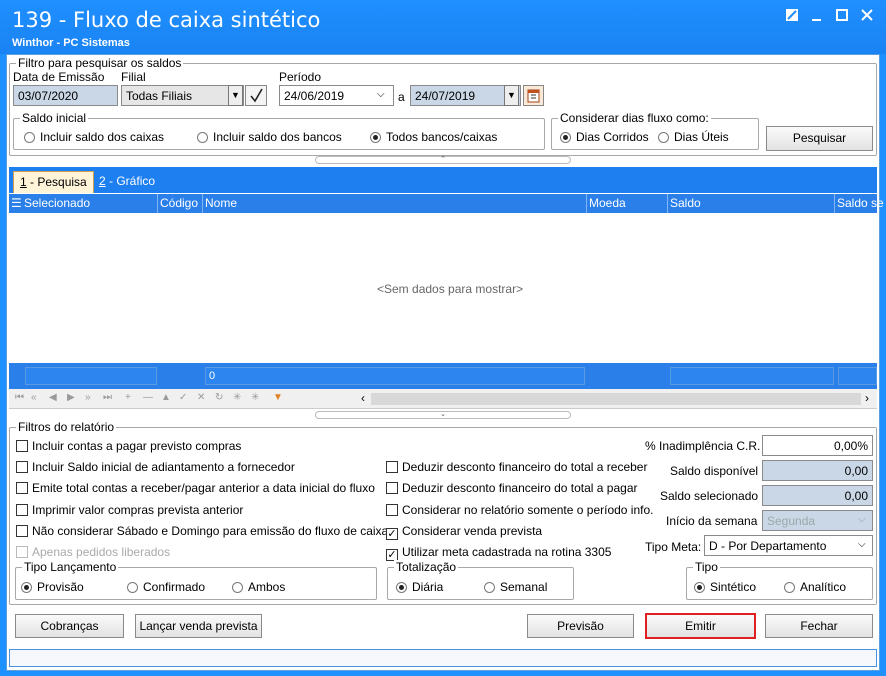 Image resolution: width=886 pixels, height=676 pixels. I want to click on lancar-venda-prevista-button: Lançar venda prevista, so click(198, 626).